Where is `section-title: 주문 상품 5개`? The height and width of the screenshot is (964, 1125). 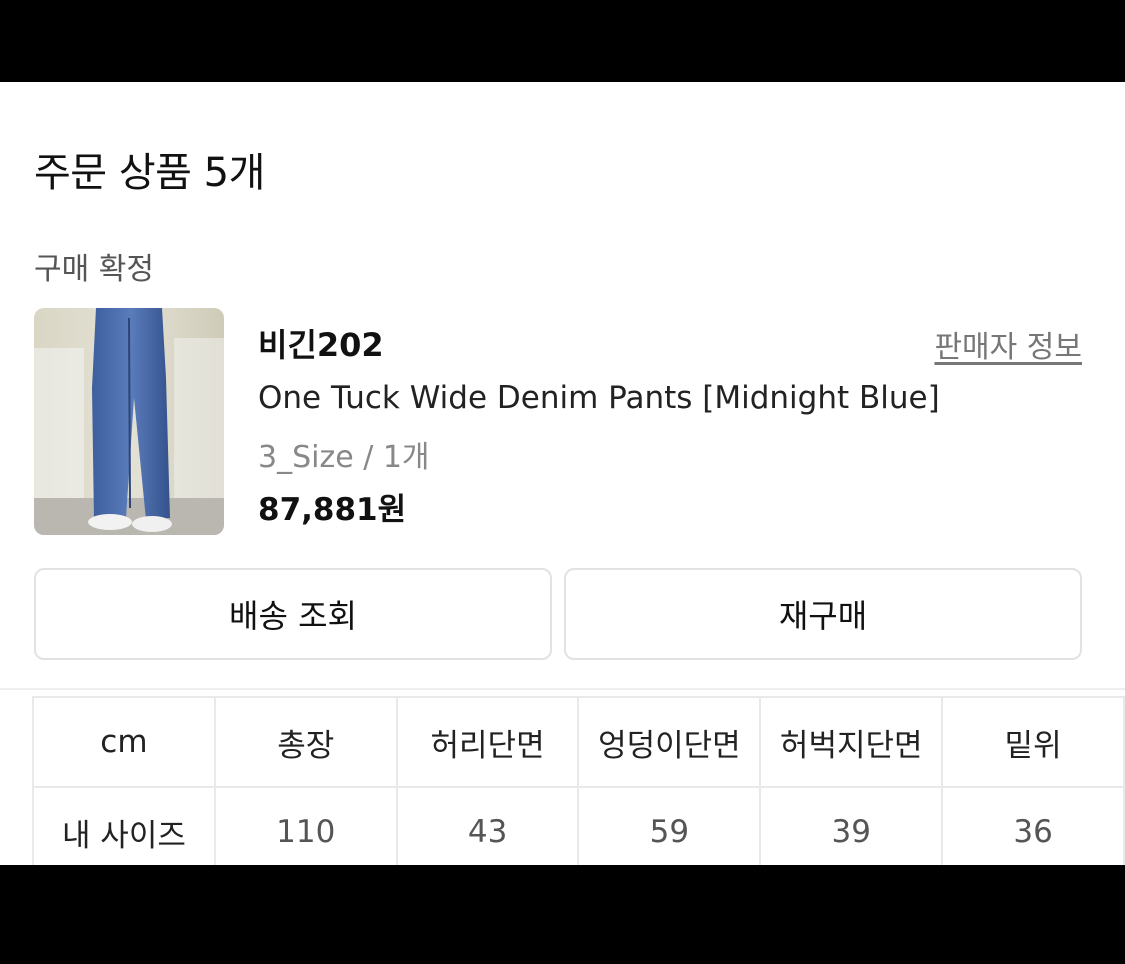 section-title: 주문 상품 5개 is located at coordinates (149, 173).